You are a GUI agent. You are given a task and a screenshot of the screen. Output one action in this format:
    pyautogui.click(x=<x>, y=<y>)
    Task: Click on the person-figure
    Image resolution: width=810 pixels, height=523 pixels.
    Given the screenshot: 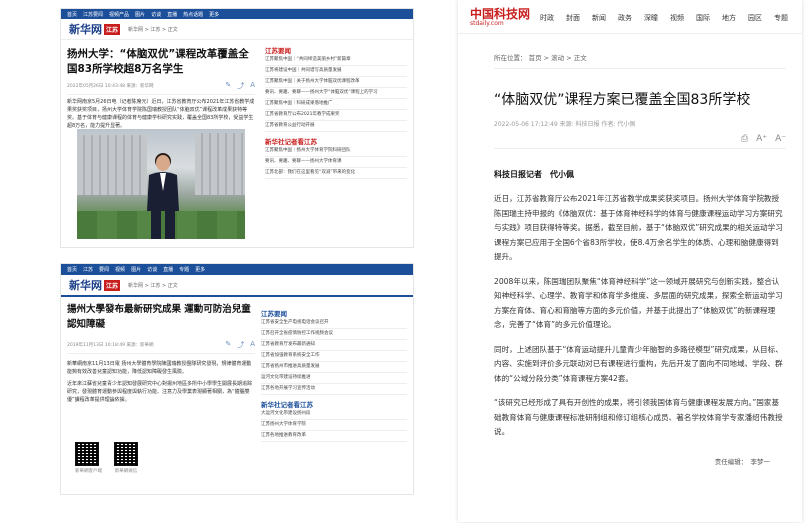 What is the action you would take?
    pyautogui.click(x=163, y=196)
    